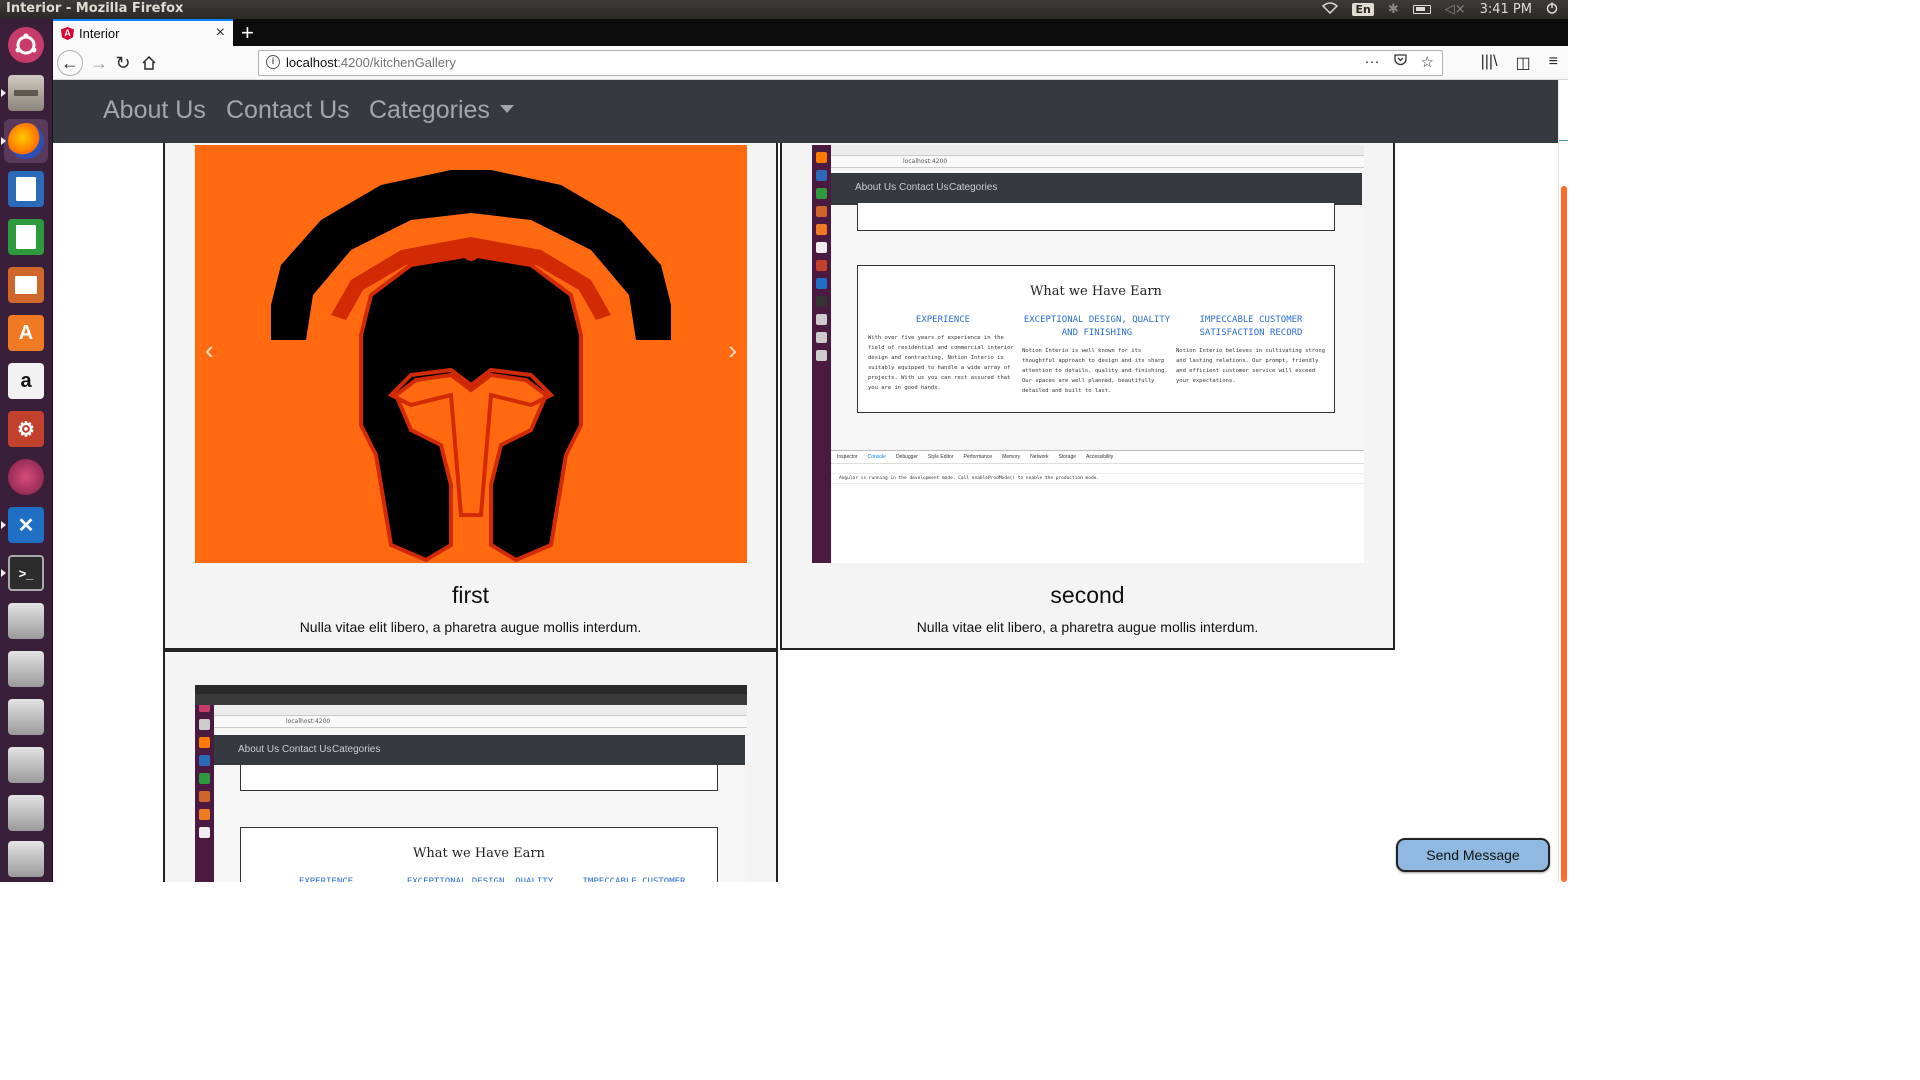 The width and height of the screenshot is (1920, 1080). Describe the element at coordinates (1489, 63) in the screenshot. I see `library-icon: |||\` at that location.